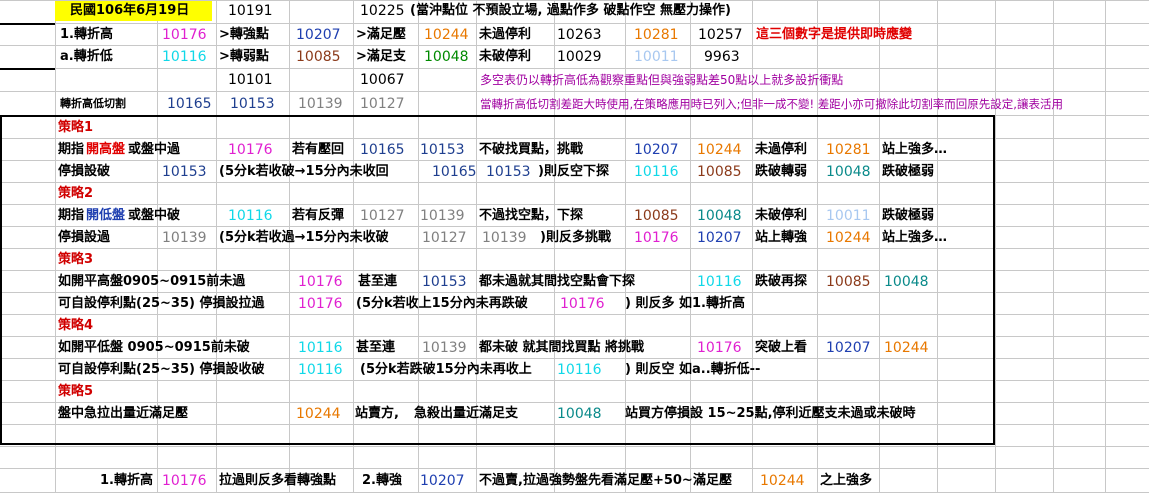 This screenshot has width=1149, height=493. Describe the element at coordinates (318, 150) in the screenshot. I see `strategy-text: 若有壓回` at that location.